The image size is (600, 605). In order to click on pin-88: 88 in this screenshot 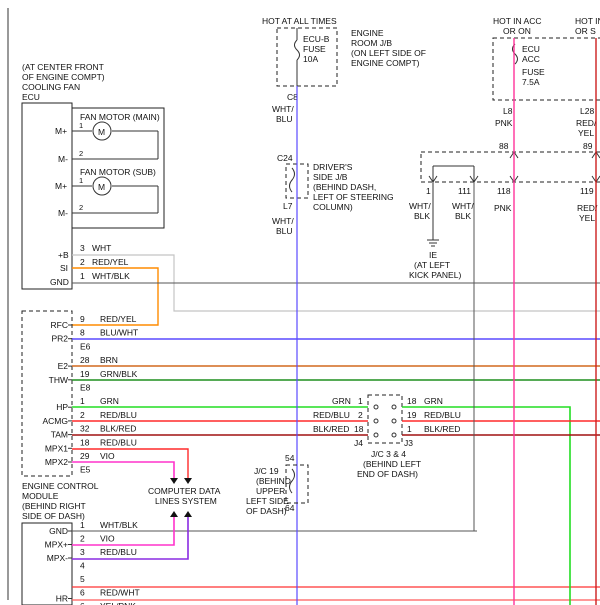, I will do `click(504, 146)`.